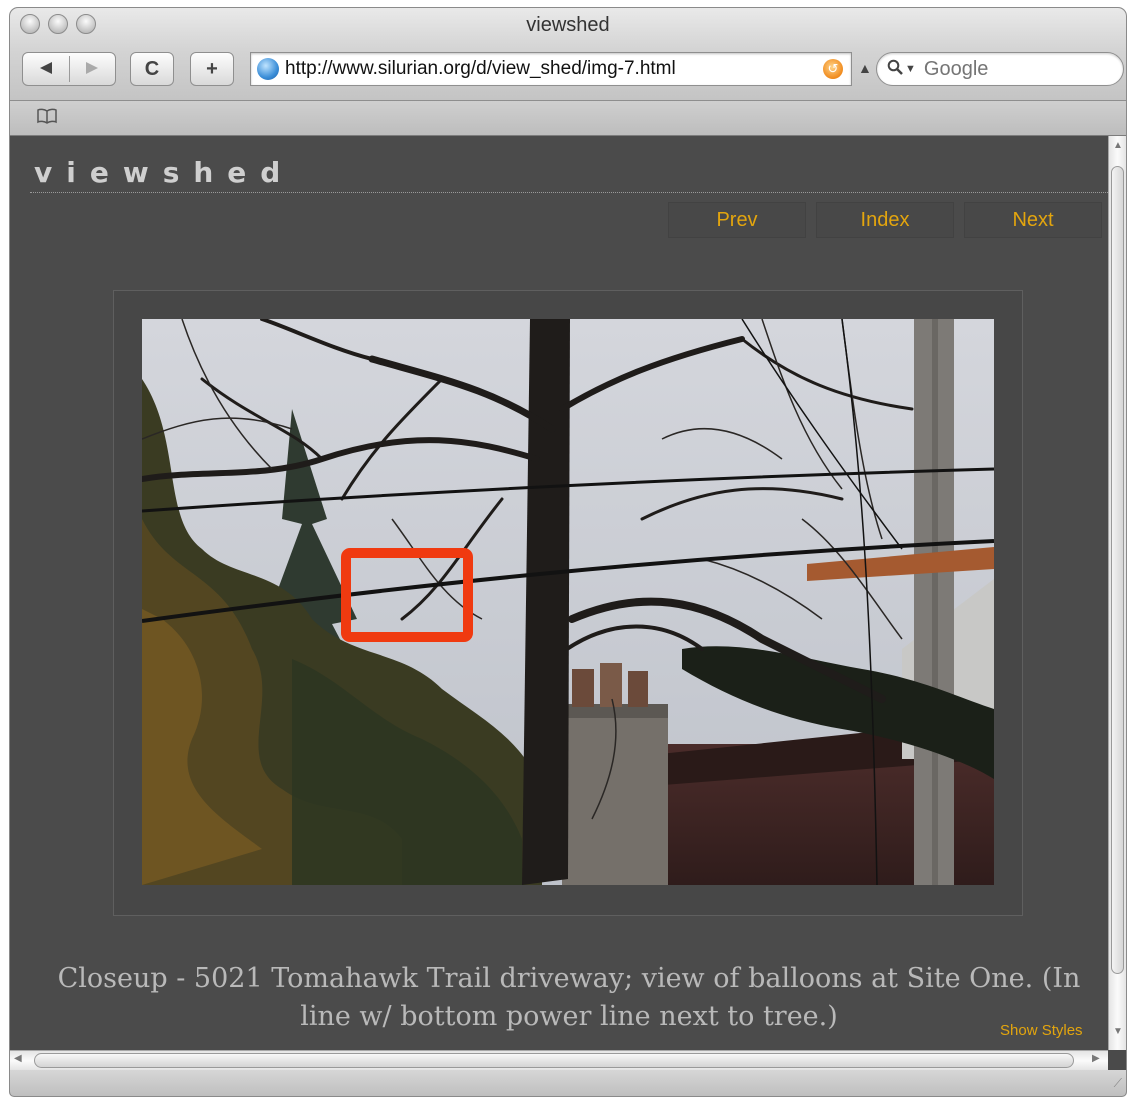 This screenshot has height=1098, width=1135. What do you see at coordinates (1118, 1083) in the screenshot?
I see `resize-grip-icon: ⟋` at bounding box center [1118, 1083].